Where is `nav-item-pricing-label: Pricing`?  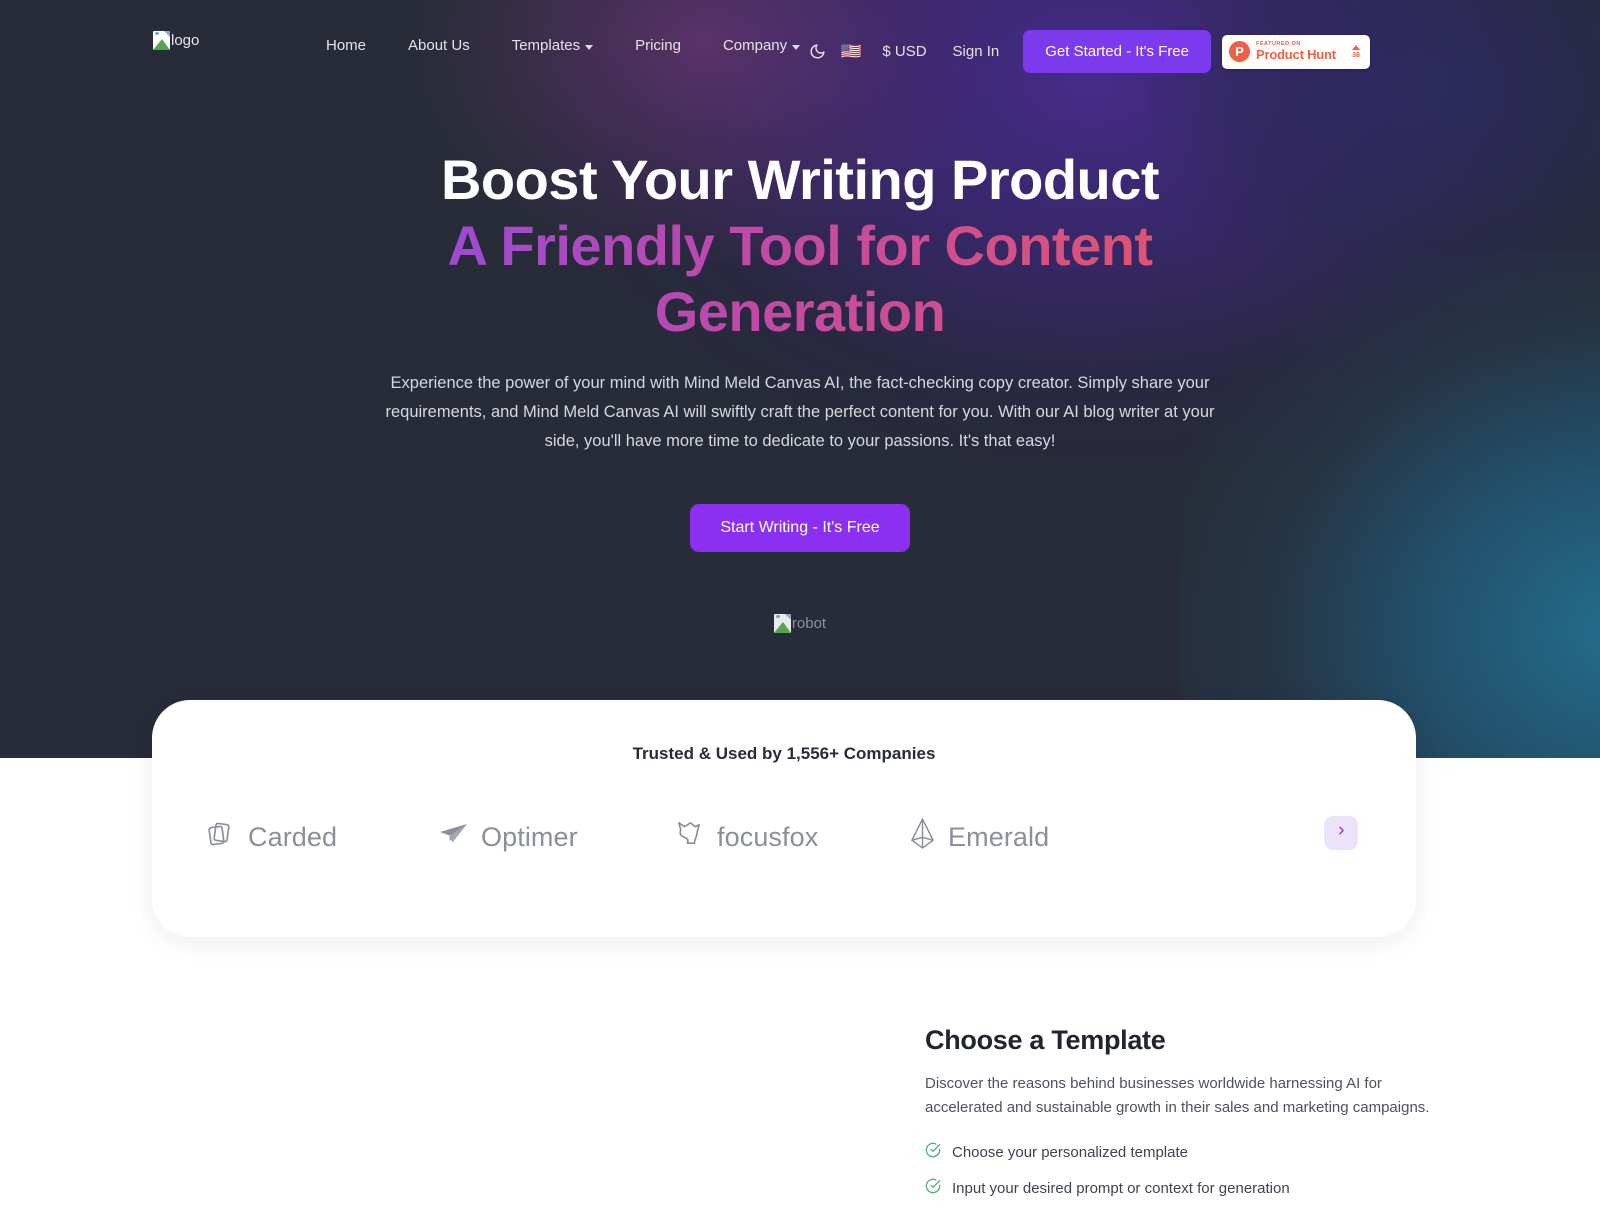 nav-item-pricing-label: Pricing is located at coordinates (658, 45).